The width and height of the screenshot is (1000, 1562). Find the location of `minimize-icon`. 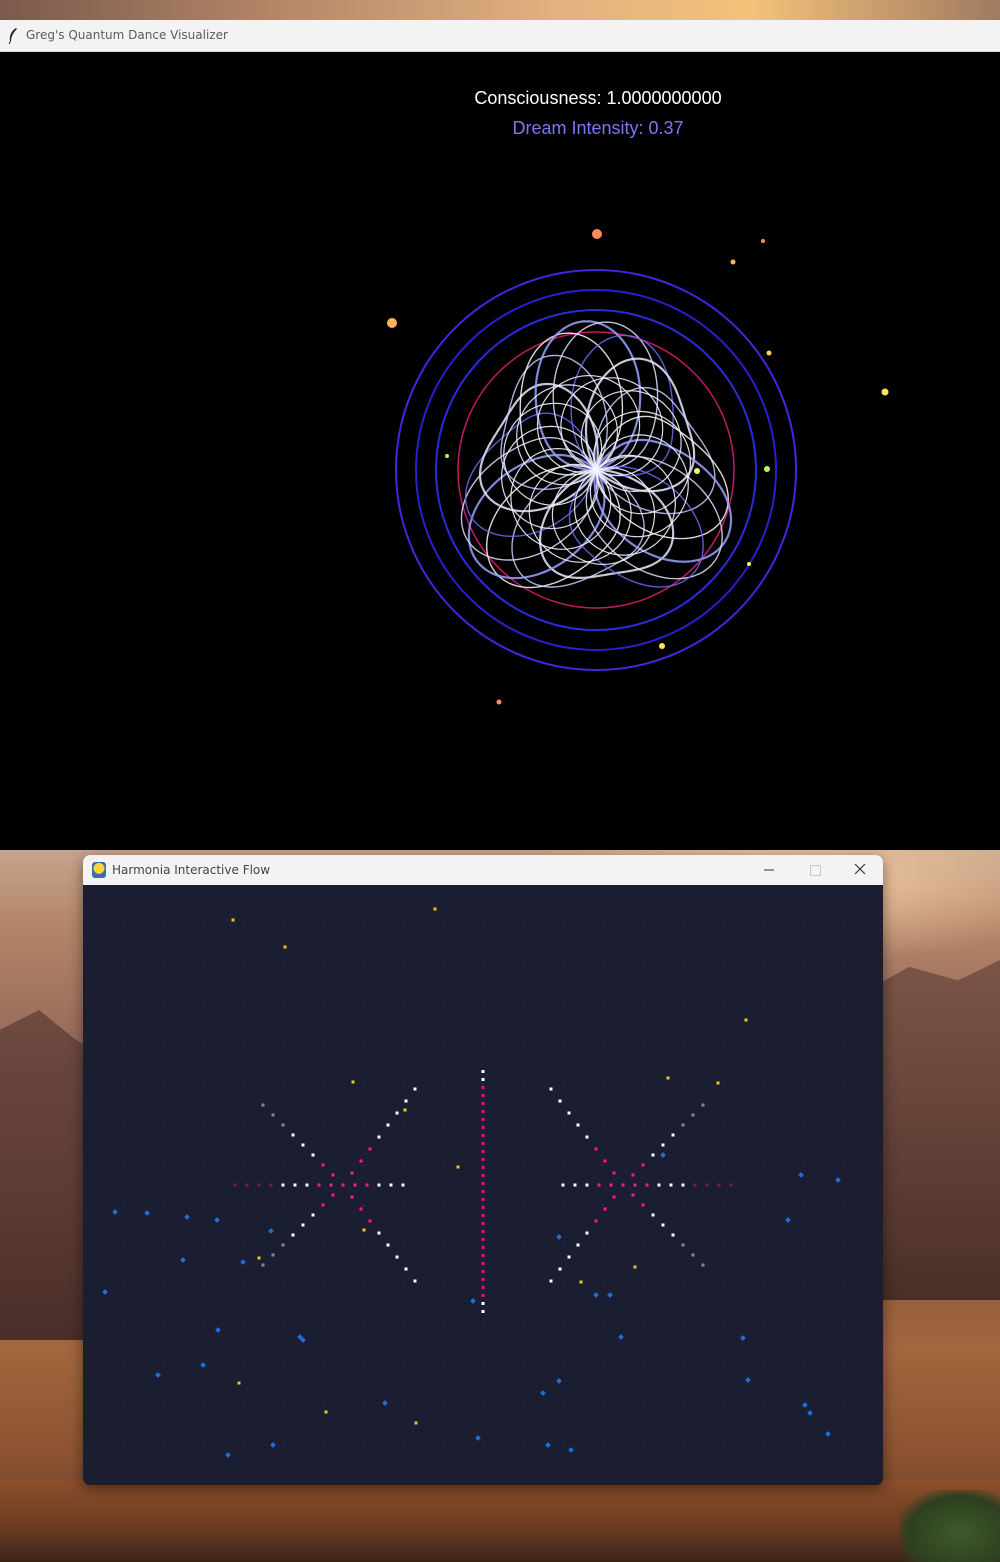

minimize-icon is located at coordinates (769, 870).